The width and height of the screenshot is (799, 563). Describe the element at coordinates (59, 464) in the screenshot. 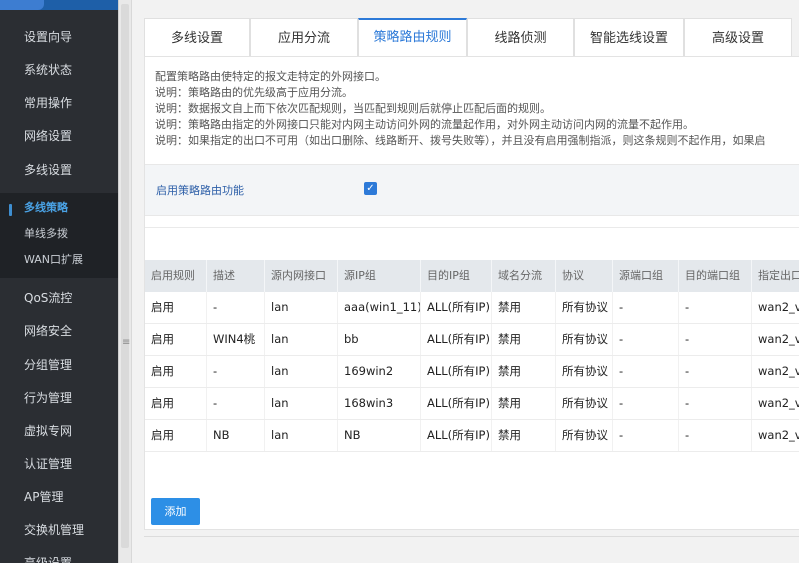

I see `sidebar-item-auth-management: 认证管理` at that location.